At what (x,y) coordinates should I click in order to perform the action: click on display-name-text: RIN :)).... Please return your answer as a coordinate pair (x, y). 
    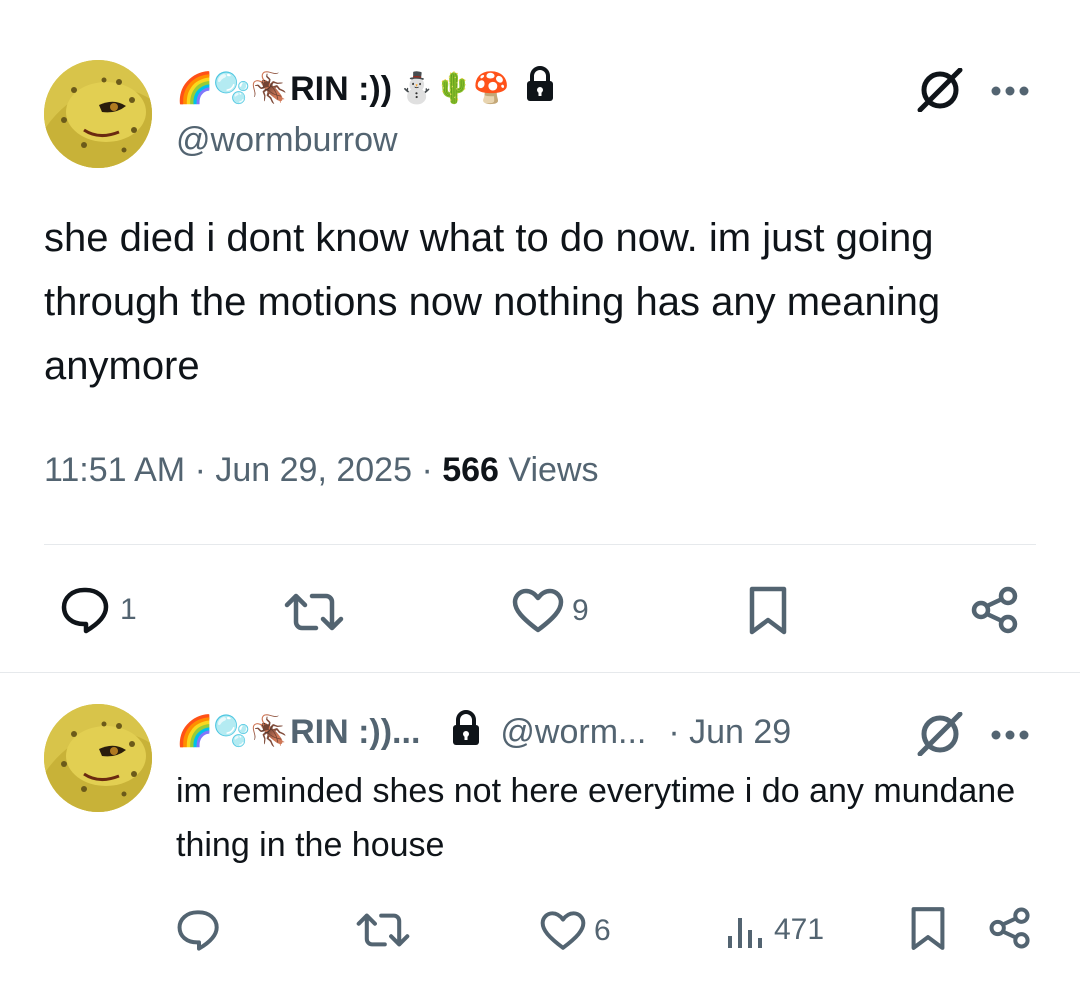
    Looking at the image, I should click on (355, 732).